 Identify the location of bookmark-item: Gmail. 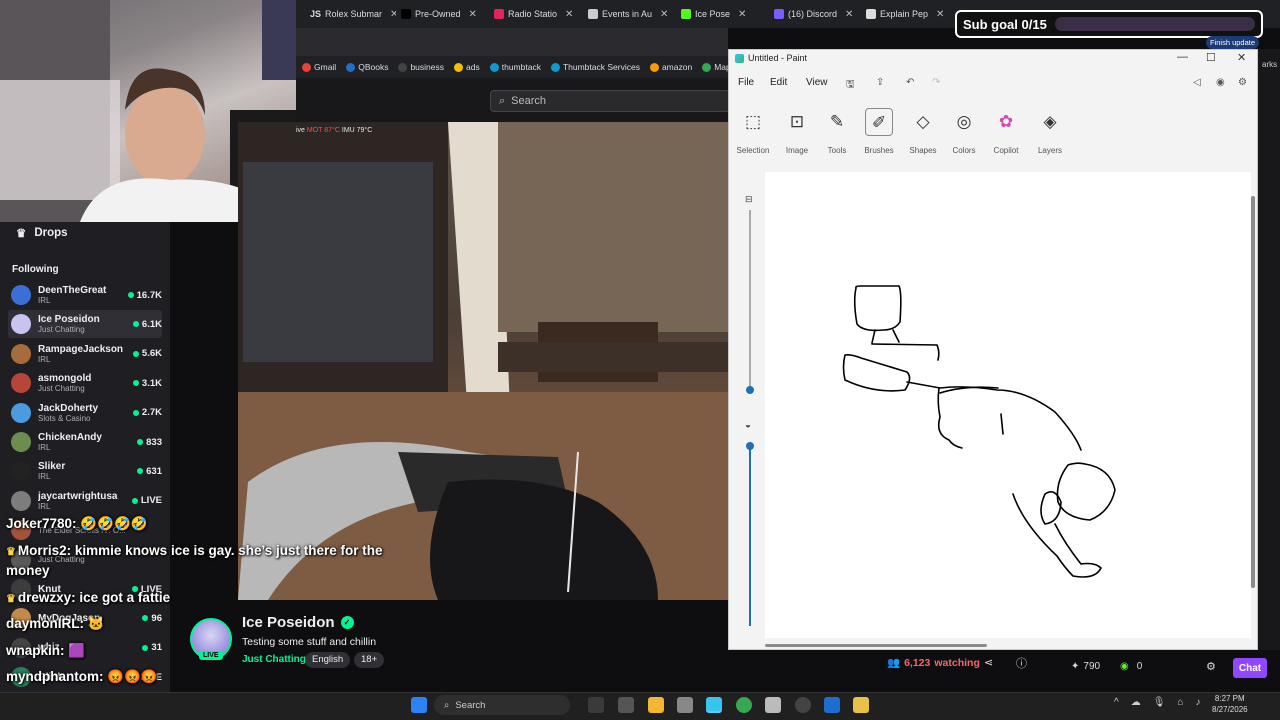
(319, 67).